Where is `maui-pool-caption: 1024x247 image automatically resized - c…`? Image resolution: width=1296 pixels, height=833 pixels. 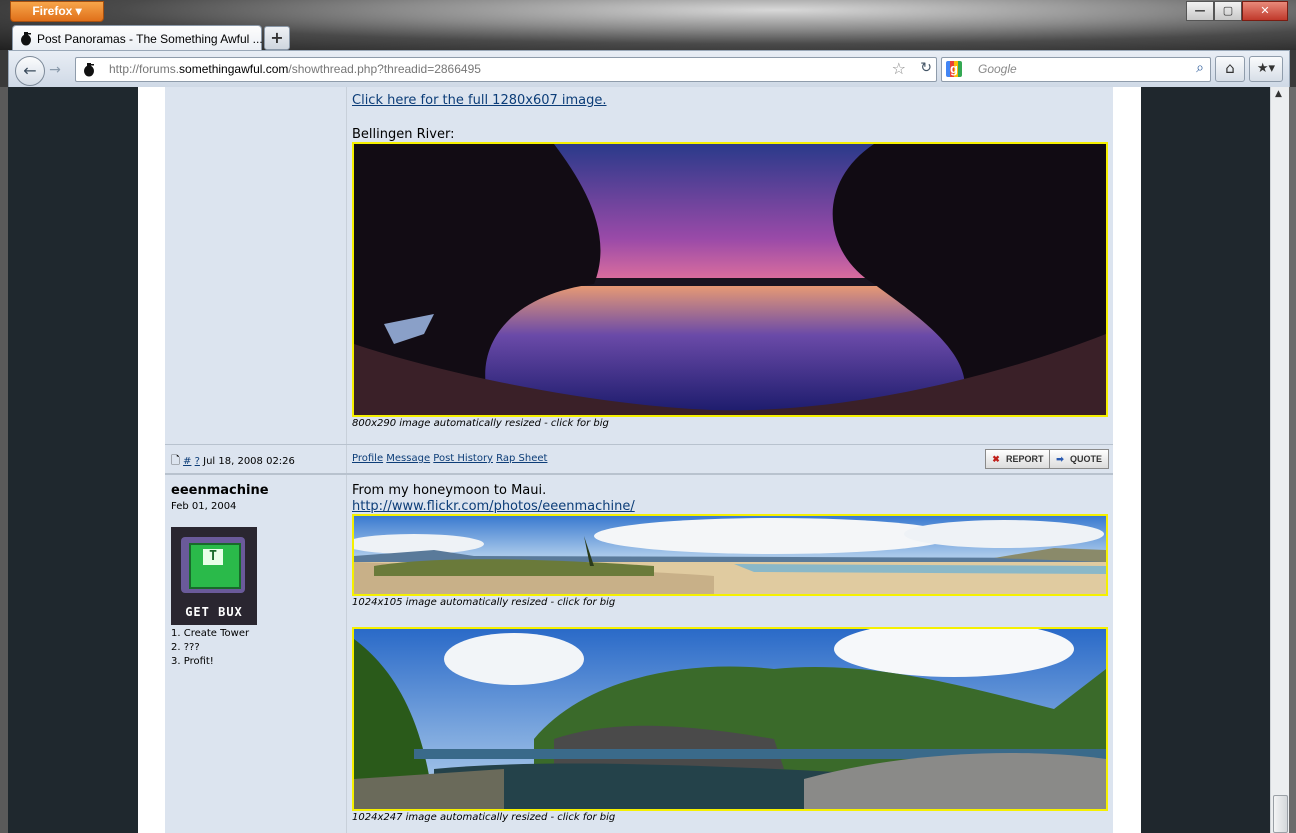
maui-pool-caption: 1024x247 image automatically resized - c… is located at coordinates (484, 817).